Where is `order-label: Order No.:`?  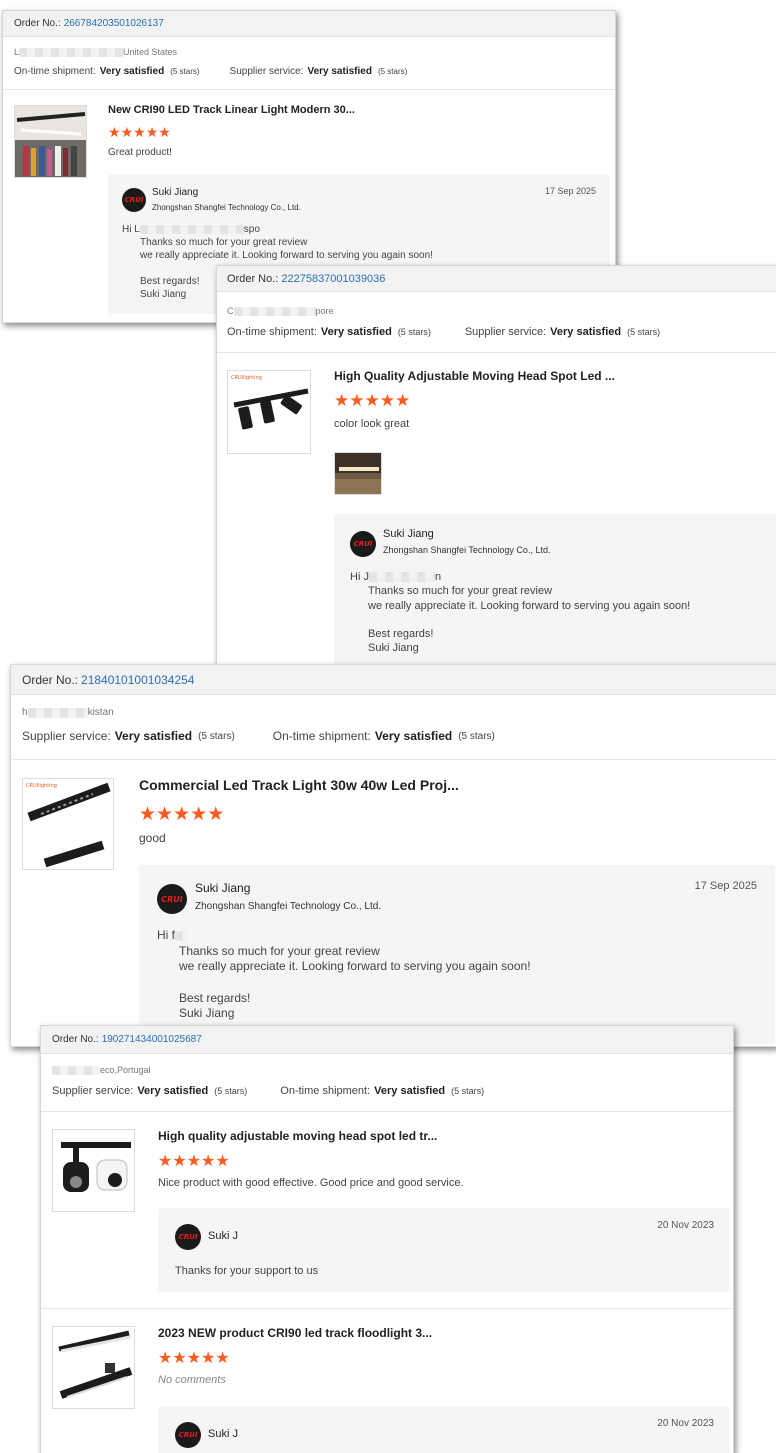
order-label: Order No.: is located at coordinates (253, 278).